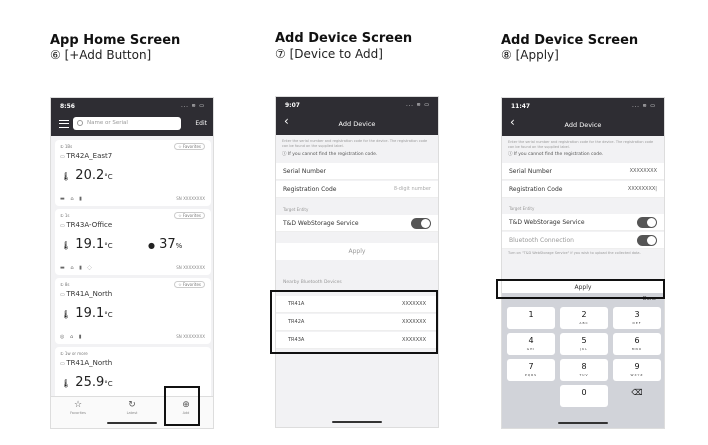 The width and height of the screenshot is (708, 445). Describe the element at coordinates (541, 240) in the screenshot. I see `field-label: Bluetooth Connection` at that location.